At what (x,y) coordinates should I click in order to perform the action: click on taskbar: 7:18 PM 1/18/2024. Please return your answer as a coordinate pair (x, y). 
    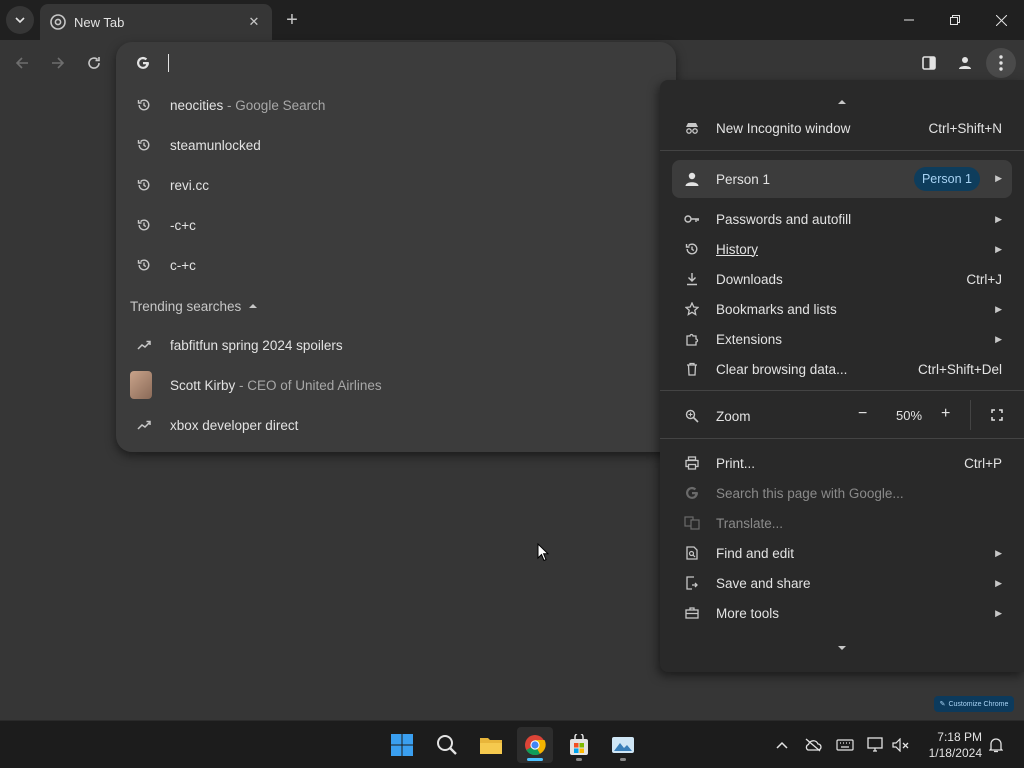
    Looking at the image, I should click on (512, 744).